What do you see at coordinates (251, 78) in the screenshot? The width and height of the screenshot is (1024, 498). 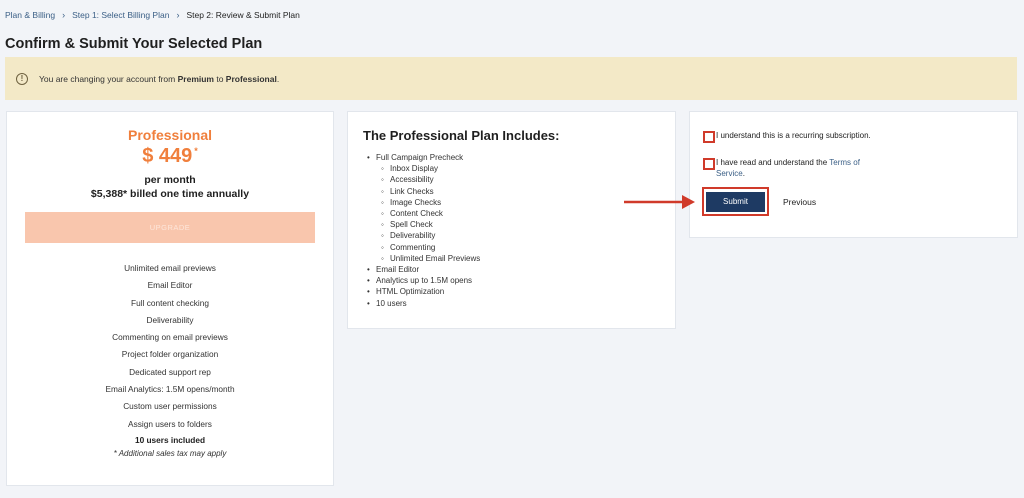 I see `notice-to-plan: Professional` at bounding box center [251, 78].